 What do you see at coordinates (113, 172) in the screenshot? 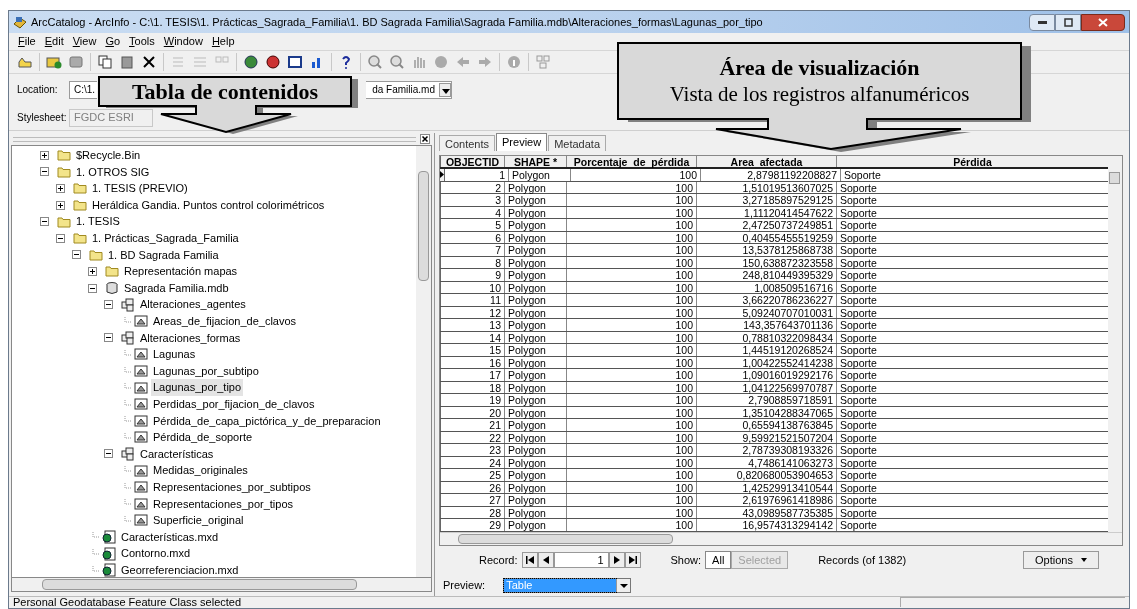
I see `tree-item: 1. OTROS SIG` at bounding box center [113, 172].